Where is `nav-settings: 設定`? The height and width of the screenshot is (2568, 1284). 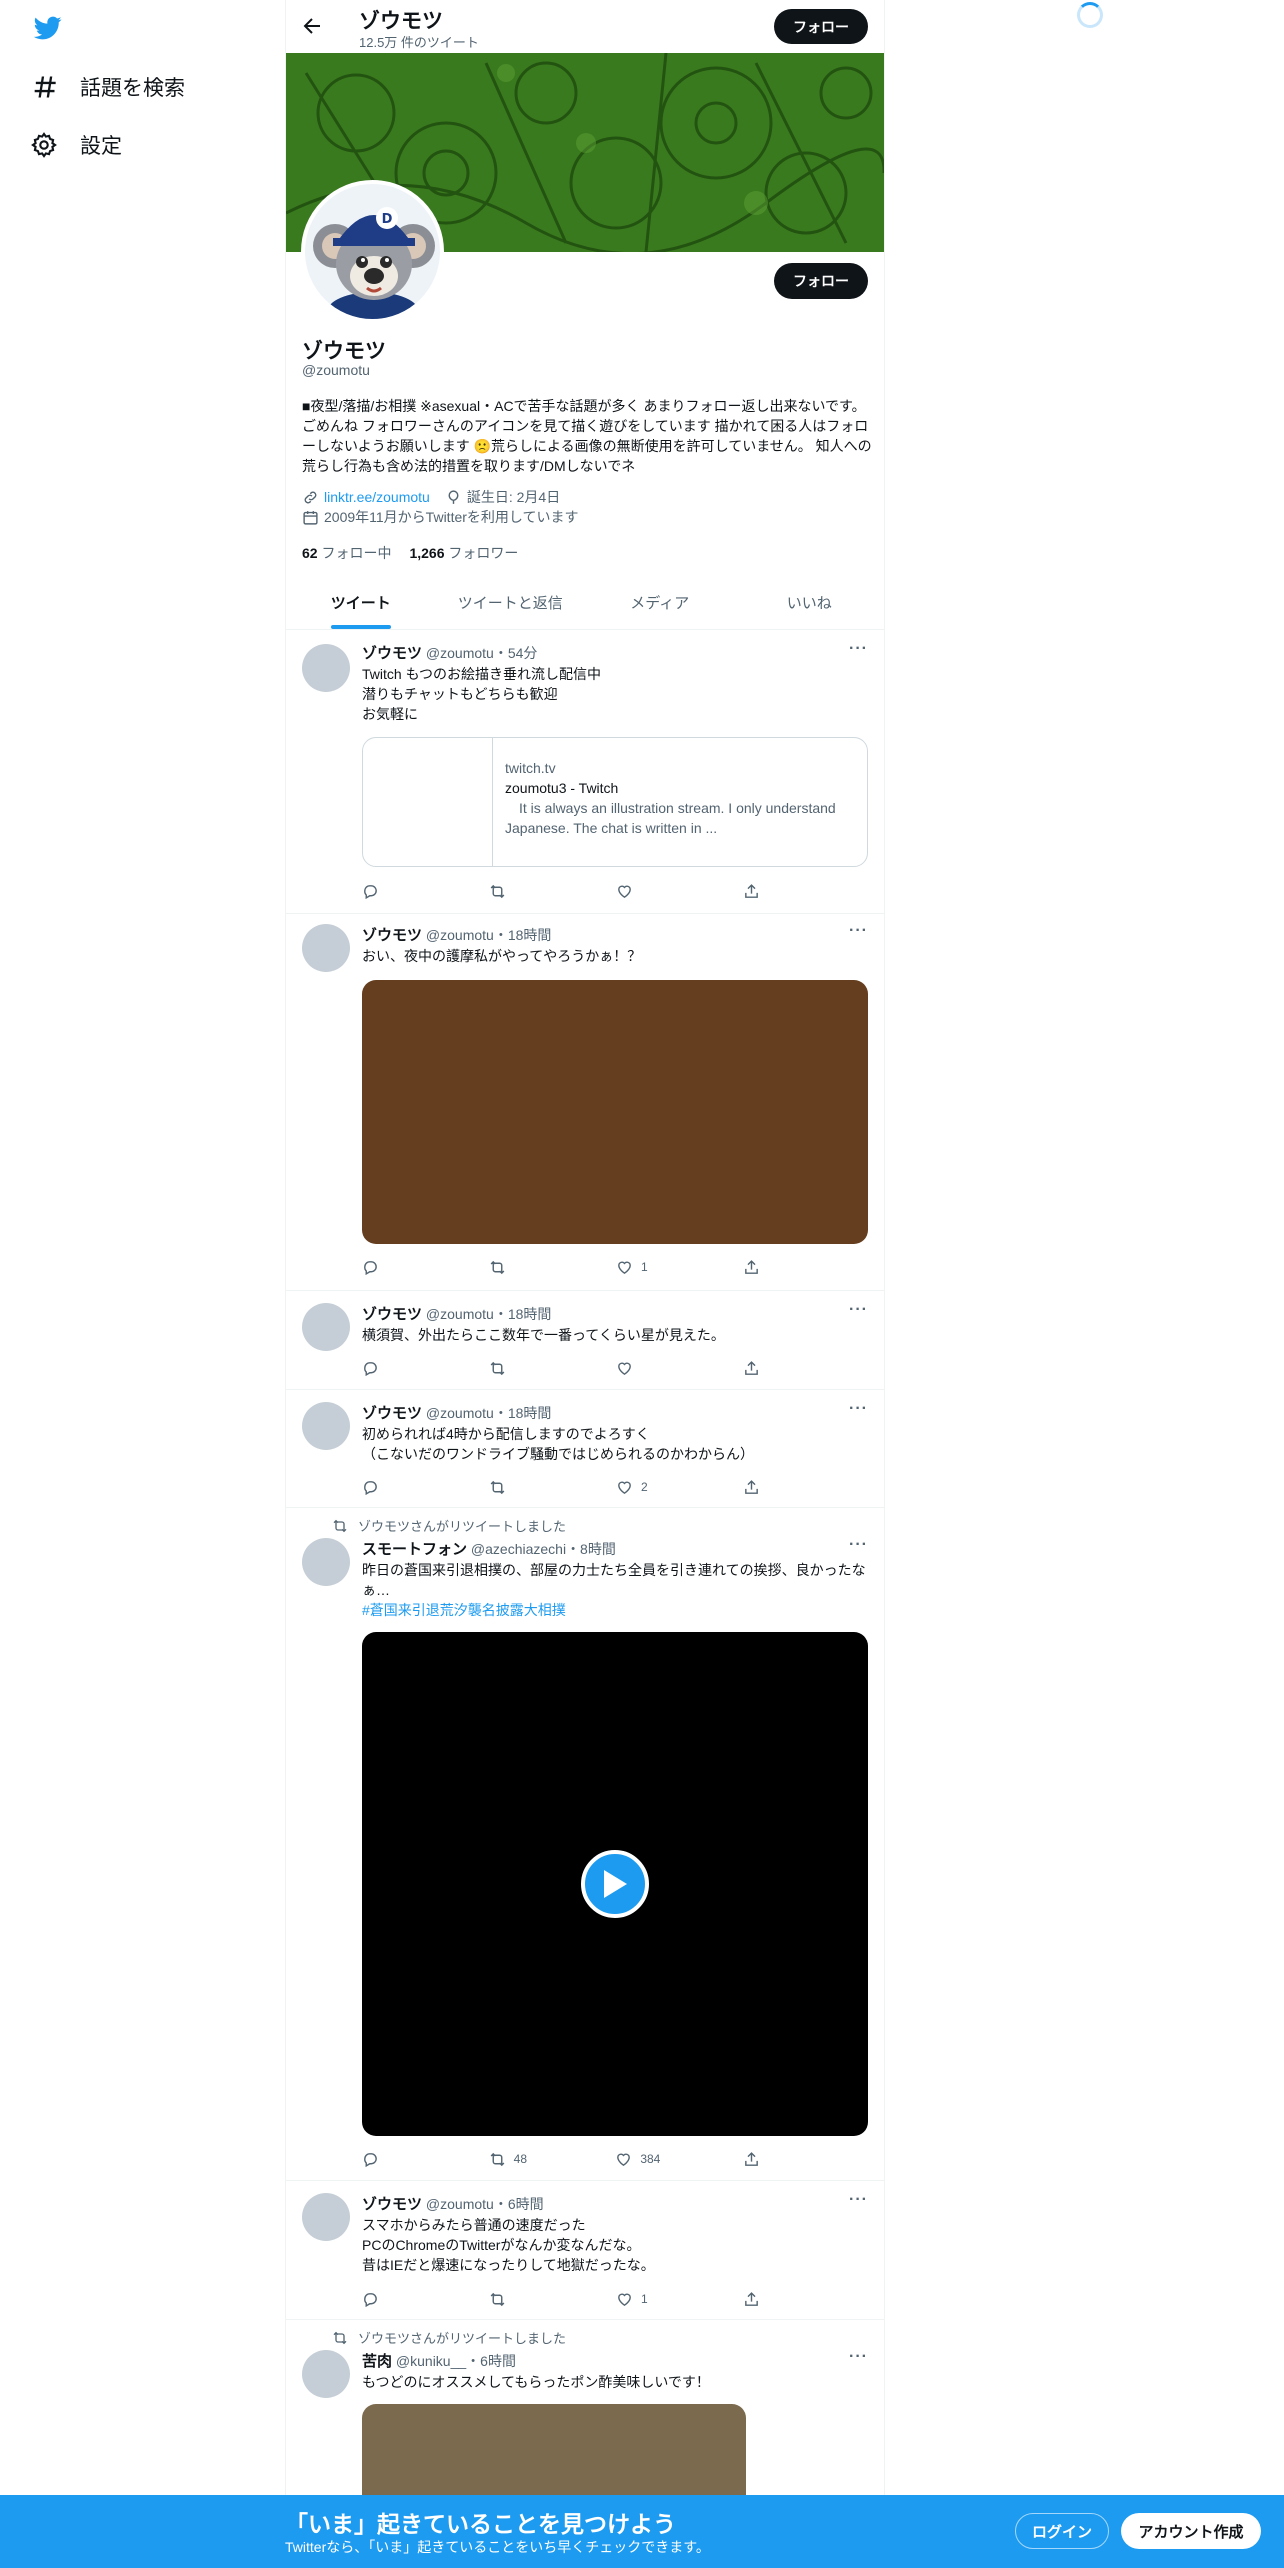
nav-settings: 設定 is located at coordinates (76, 145).